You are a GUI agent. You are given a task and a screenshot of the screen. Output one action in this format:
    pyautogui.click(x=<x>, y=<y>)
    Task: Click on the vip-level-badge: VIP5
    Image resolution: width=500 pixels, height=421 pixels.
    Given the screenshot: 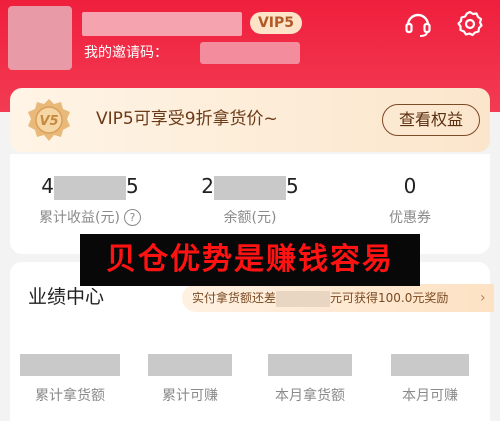 What is the action you would take?
    pyautogui.click(x=276, y=23)
    